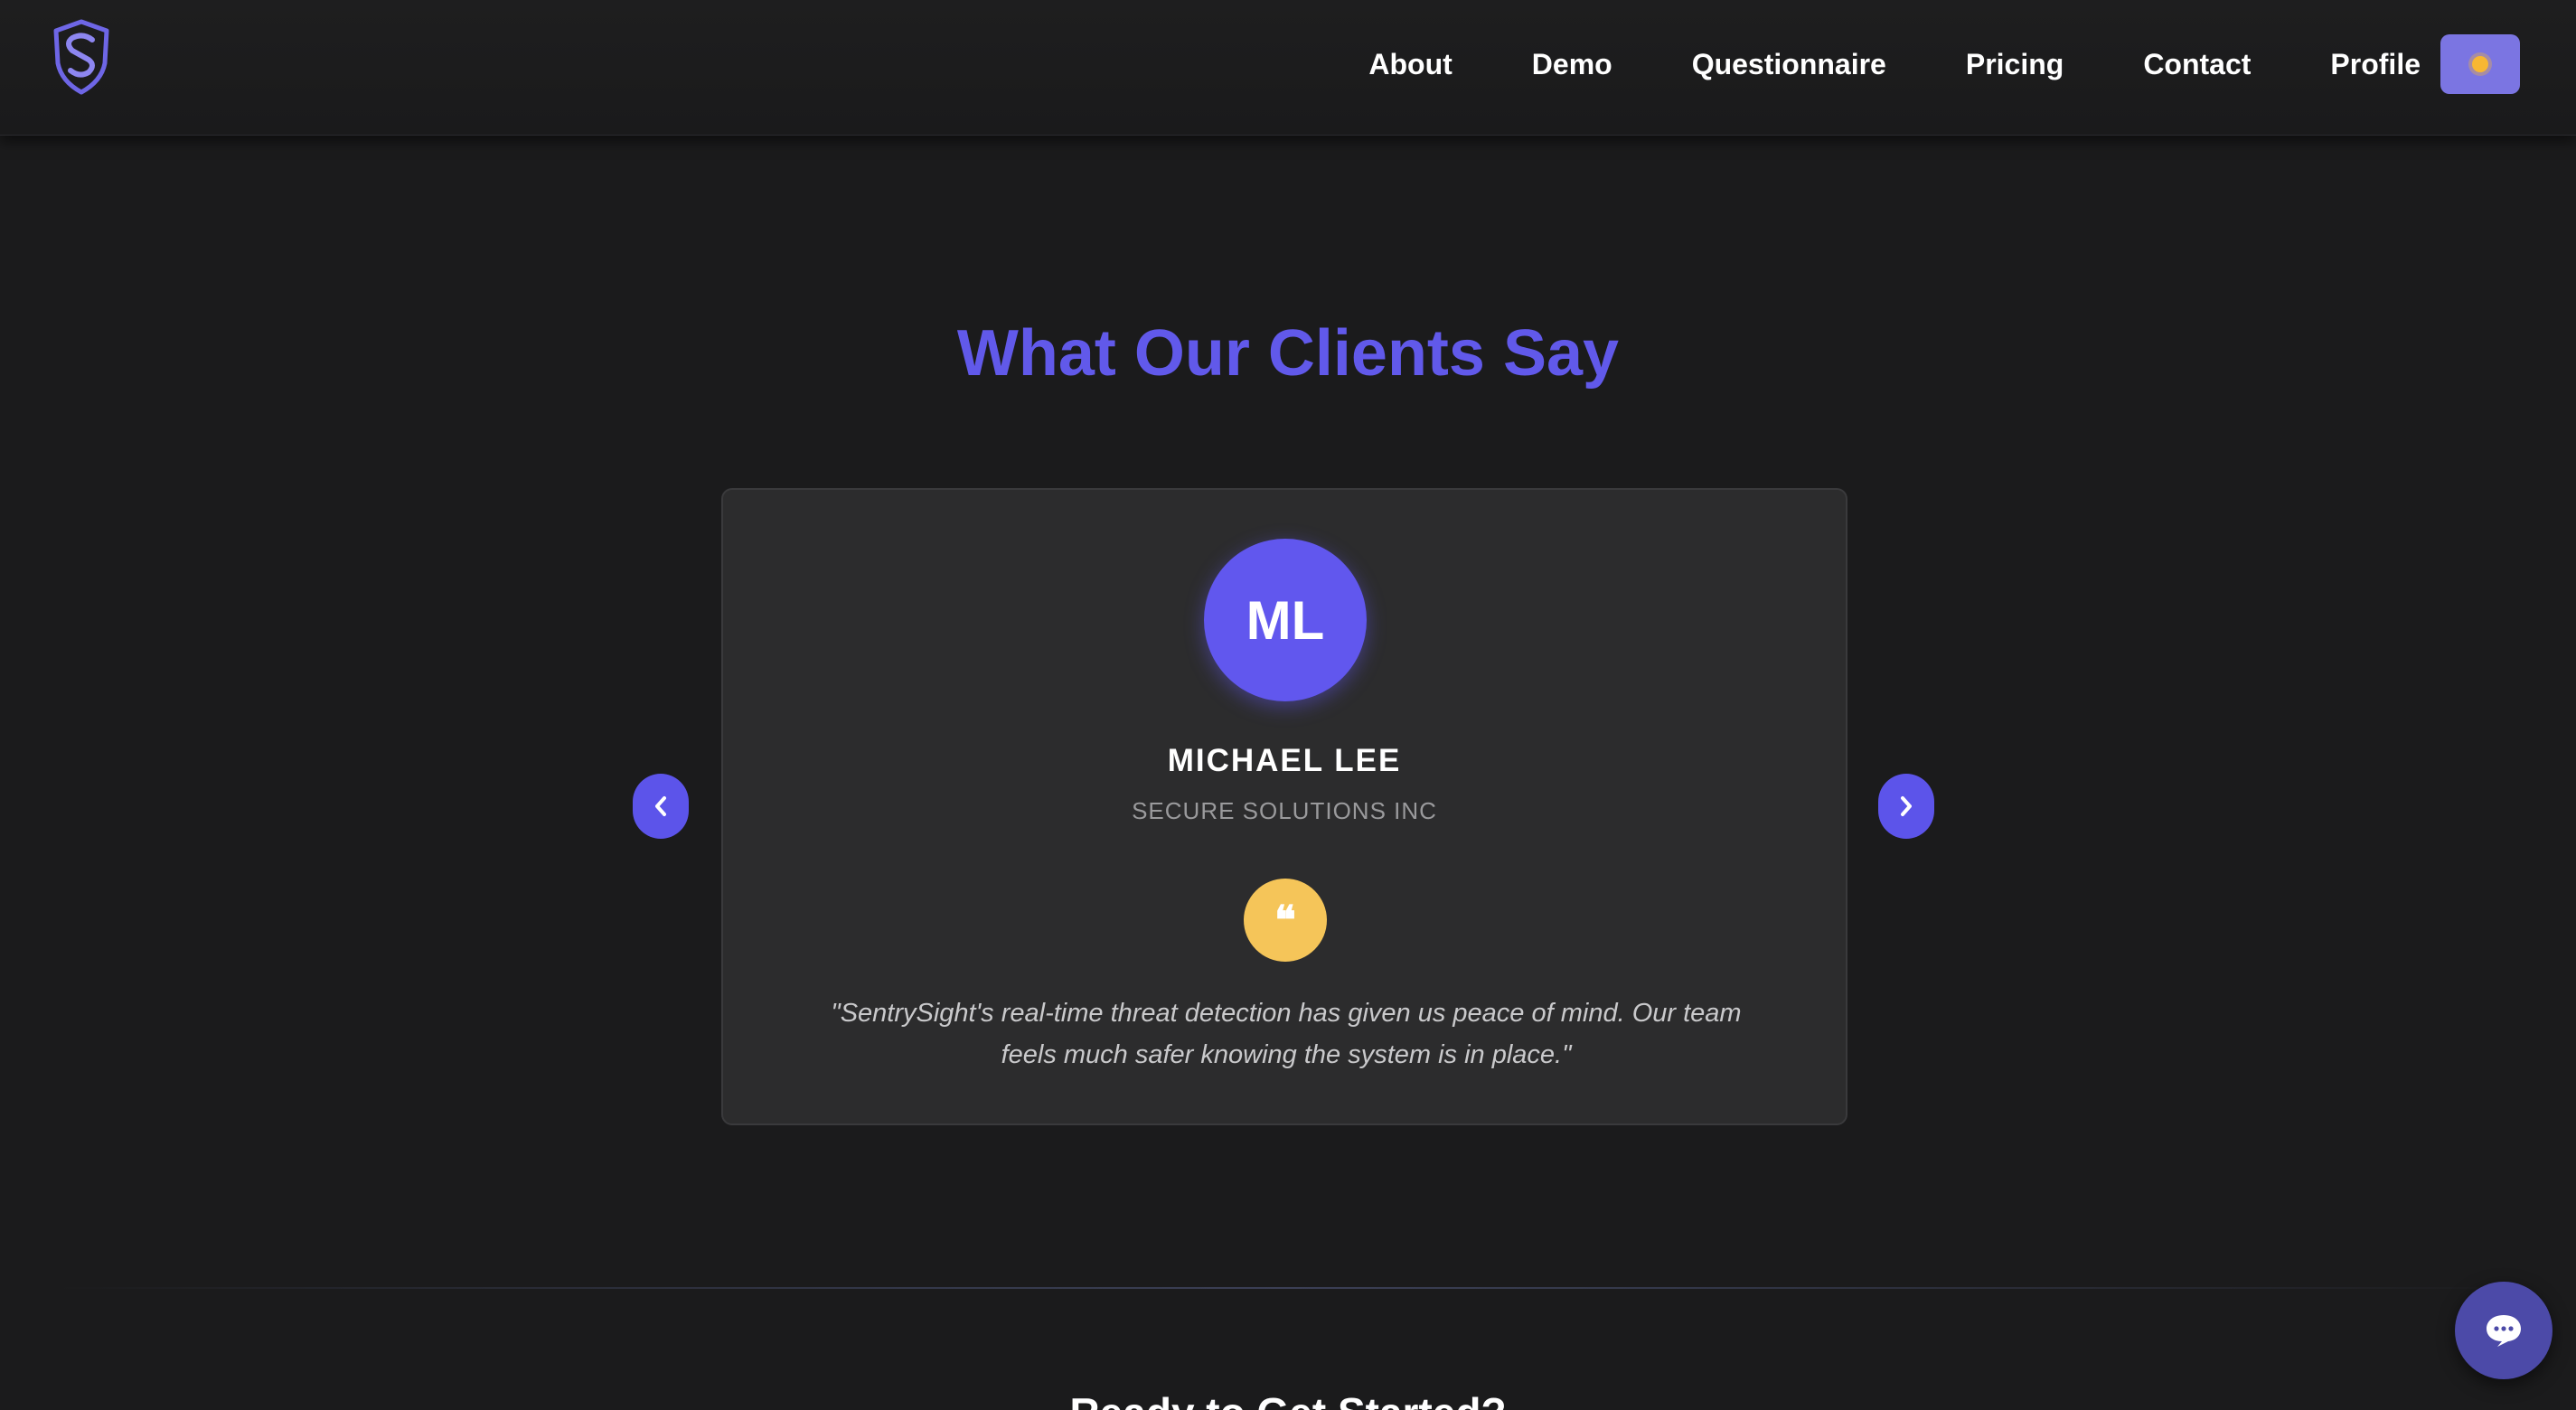 The height and width of the screenshot is (1410, 2576). Describe the element at coordinates (2015, 65) in the screenshot. I see `nav-pricing: Pricing` at that location.